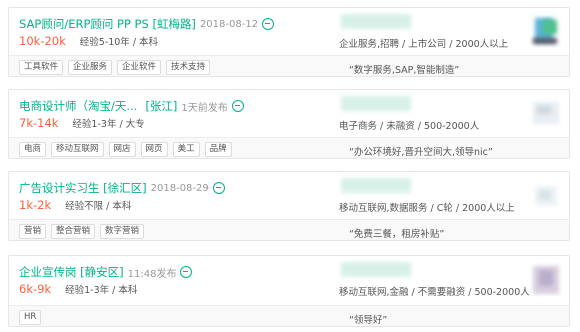  What do you see at coordinates (115, 67) in the screenshot?
I see `tag-list: 工具软件 企业服务 企业软件 技术支持` at bounding box center [115, 67].